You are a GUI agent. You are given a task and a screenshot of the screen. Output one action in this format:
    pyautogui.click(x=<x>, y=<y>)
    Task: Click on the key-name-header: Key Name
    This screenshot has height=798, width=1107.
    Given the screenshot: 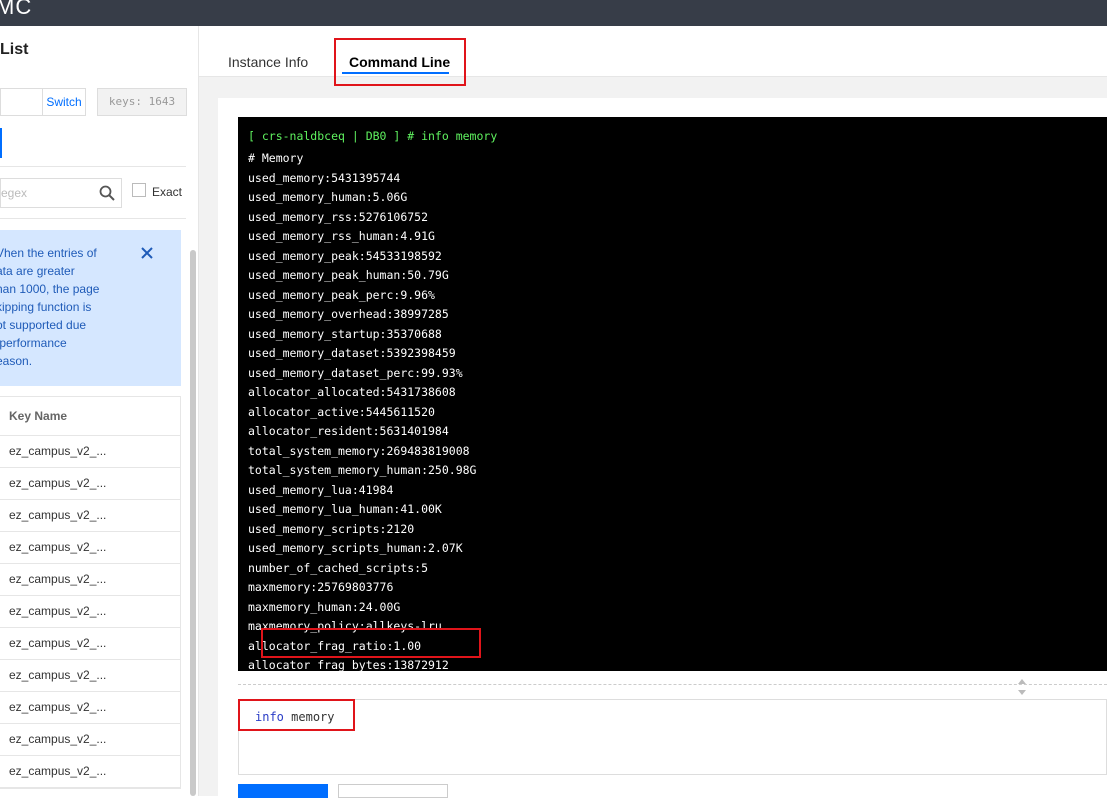 What is the action you would take?
    pyautogui.click(x=90, y=416)
    